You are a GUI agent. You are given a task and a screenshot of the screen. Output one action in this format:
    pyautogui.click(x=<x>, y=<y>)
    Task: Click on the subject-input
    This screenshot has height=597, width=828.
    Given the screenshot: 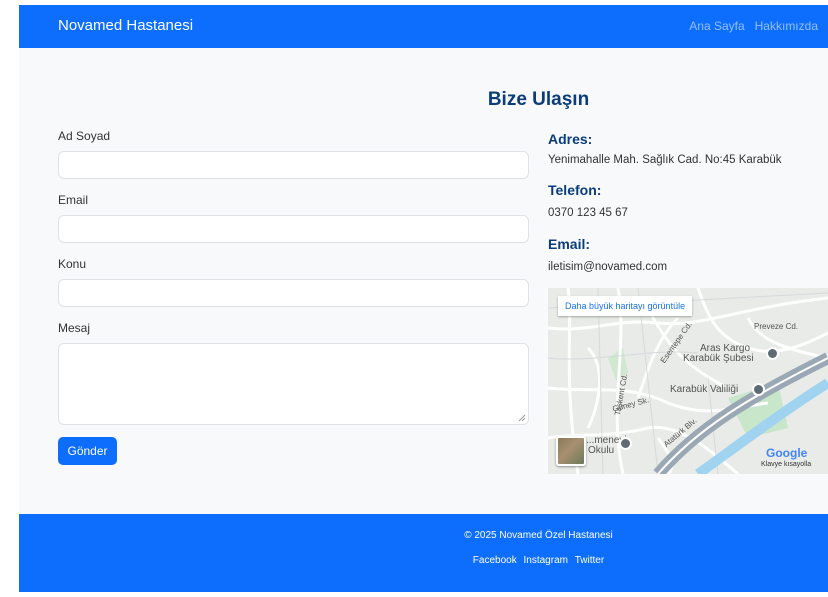 What is the action you would take?
    pyautogui.click(x=293, y=293)
    